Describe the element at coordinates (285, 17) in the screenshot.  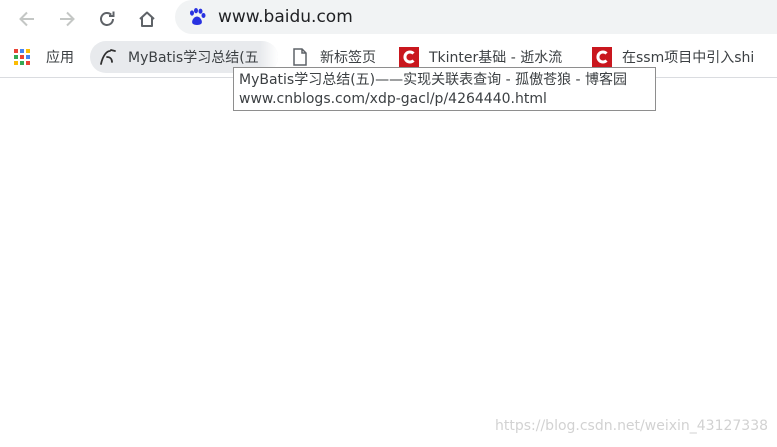
I see `url-text: www.baidu.com` at that location.